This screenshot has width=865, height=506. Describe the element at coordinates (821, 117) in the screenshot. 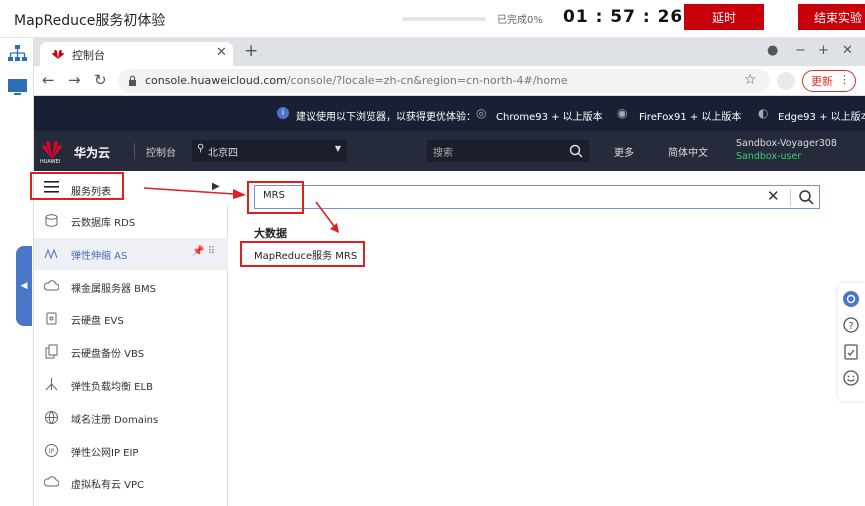

I see `notice-browser-edge: Edge93 + 以上版本` at that location.